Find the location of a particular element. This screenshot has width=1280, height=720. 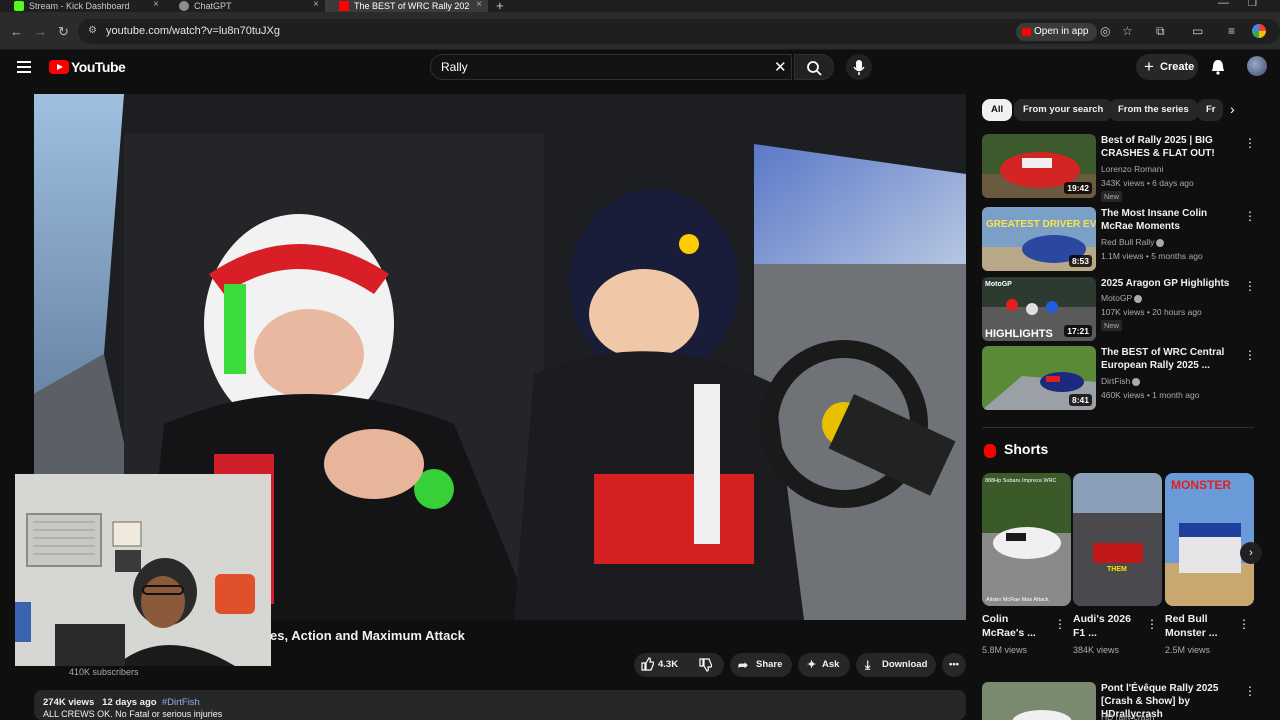

create-button: Create is located at coordinates (1167, 67).